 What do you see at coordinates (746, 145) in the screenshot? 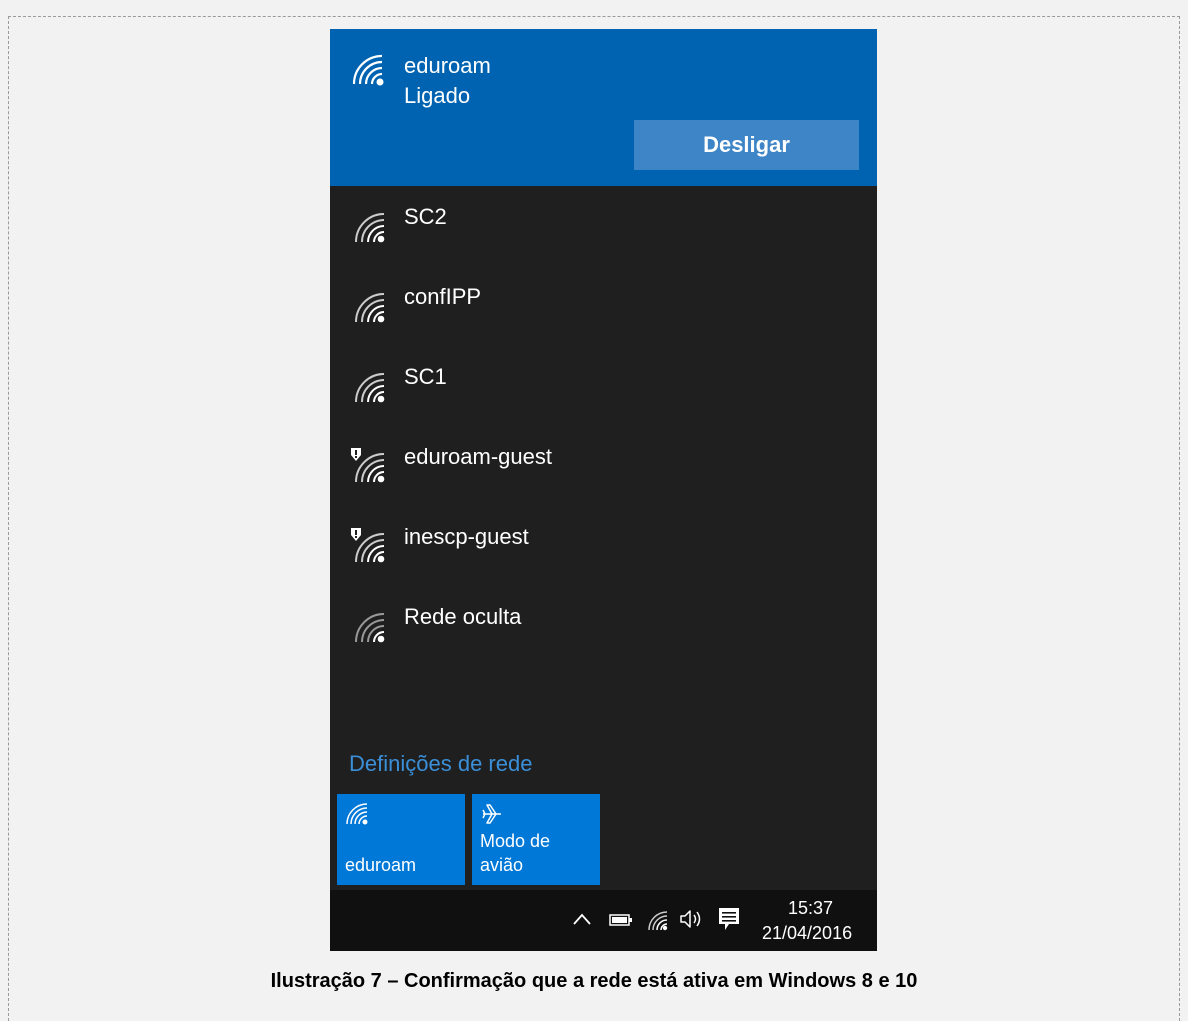
I see `disconnect-button: Desligar` at bounding box center [746, 145].